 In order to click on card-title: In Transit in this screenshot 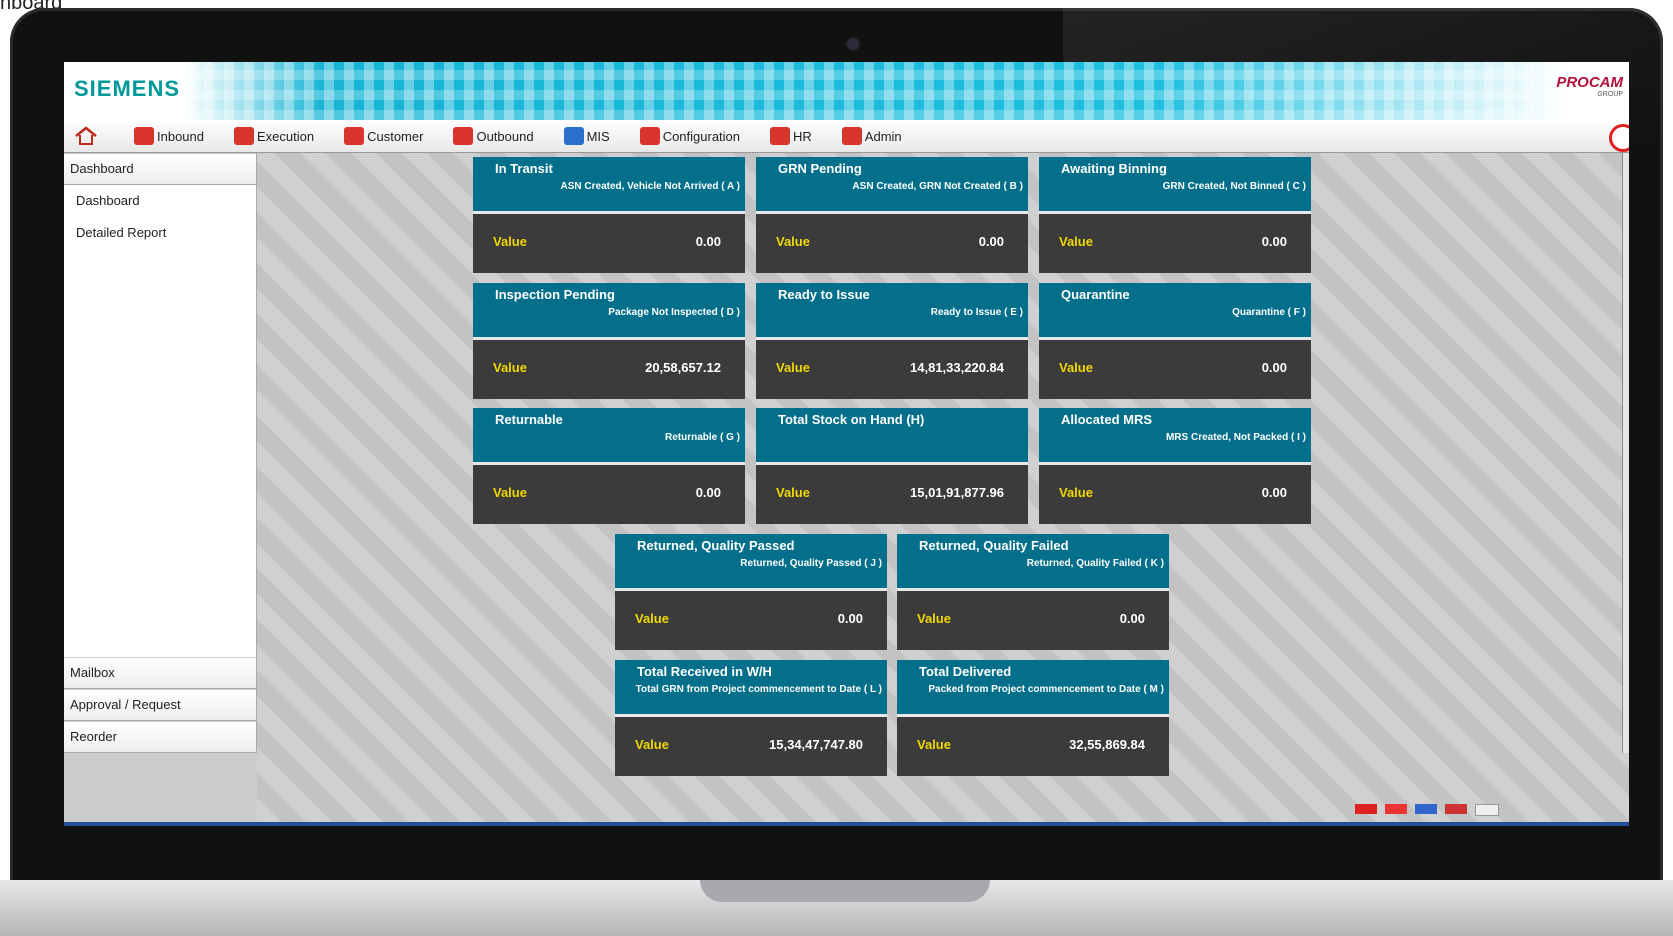, I will do `click(524, 168)`.